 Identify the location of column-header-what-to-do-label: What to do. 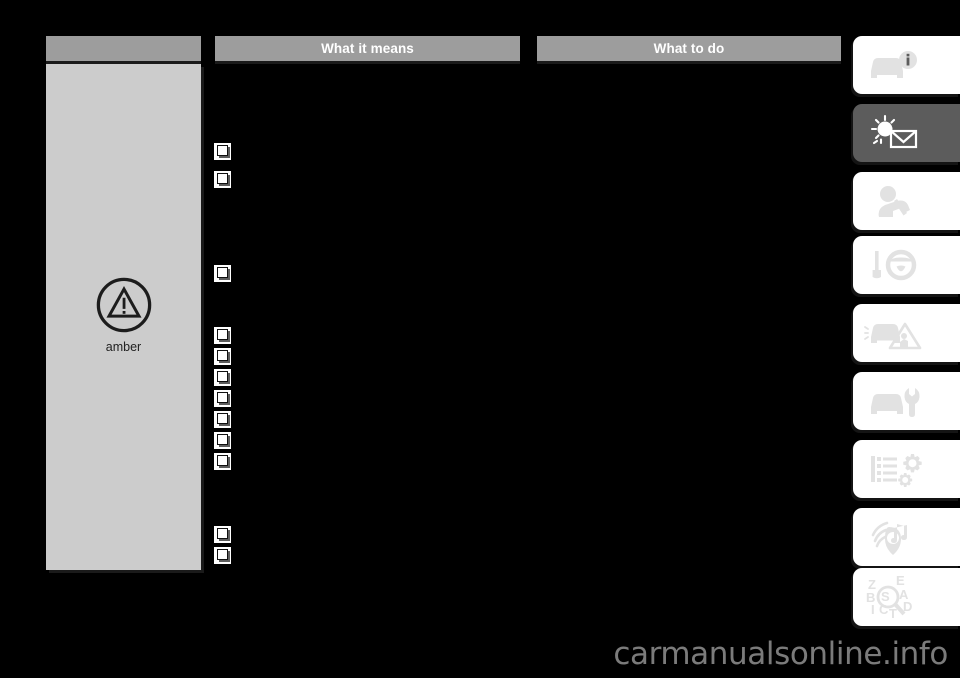
(689, 48).